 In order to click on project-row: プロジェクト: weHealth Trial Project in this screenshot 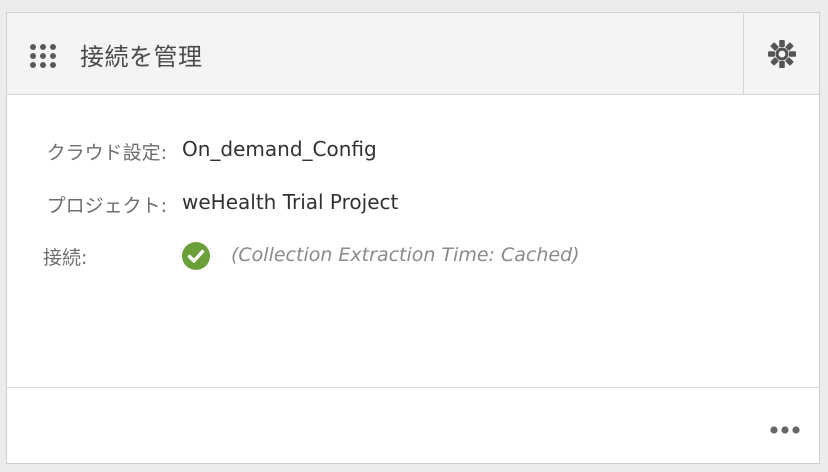, I will do `click(413, 203)`.